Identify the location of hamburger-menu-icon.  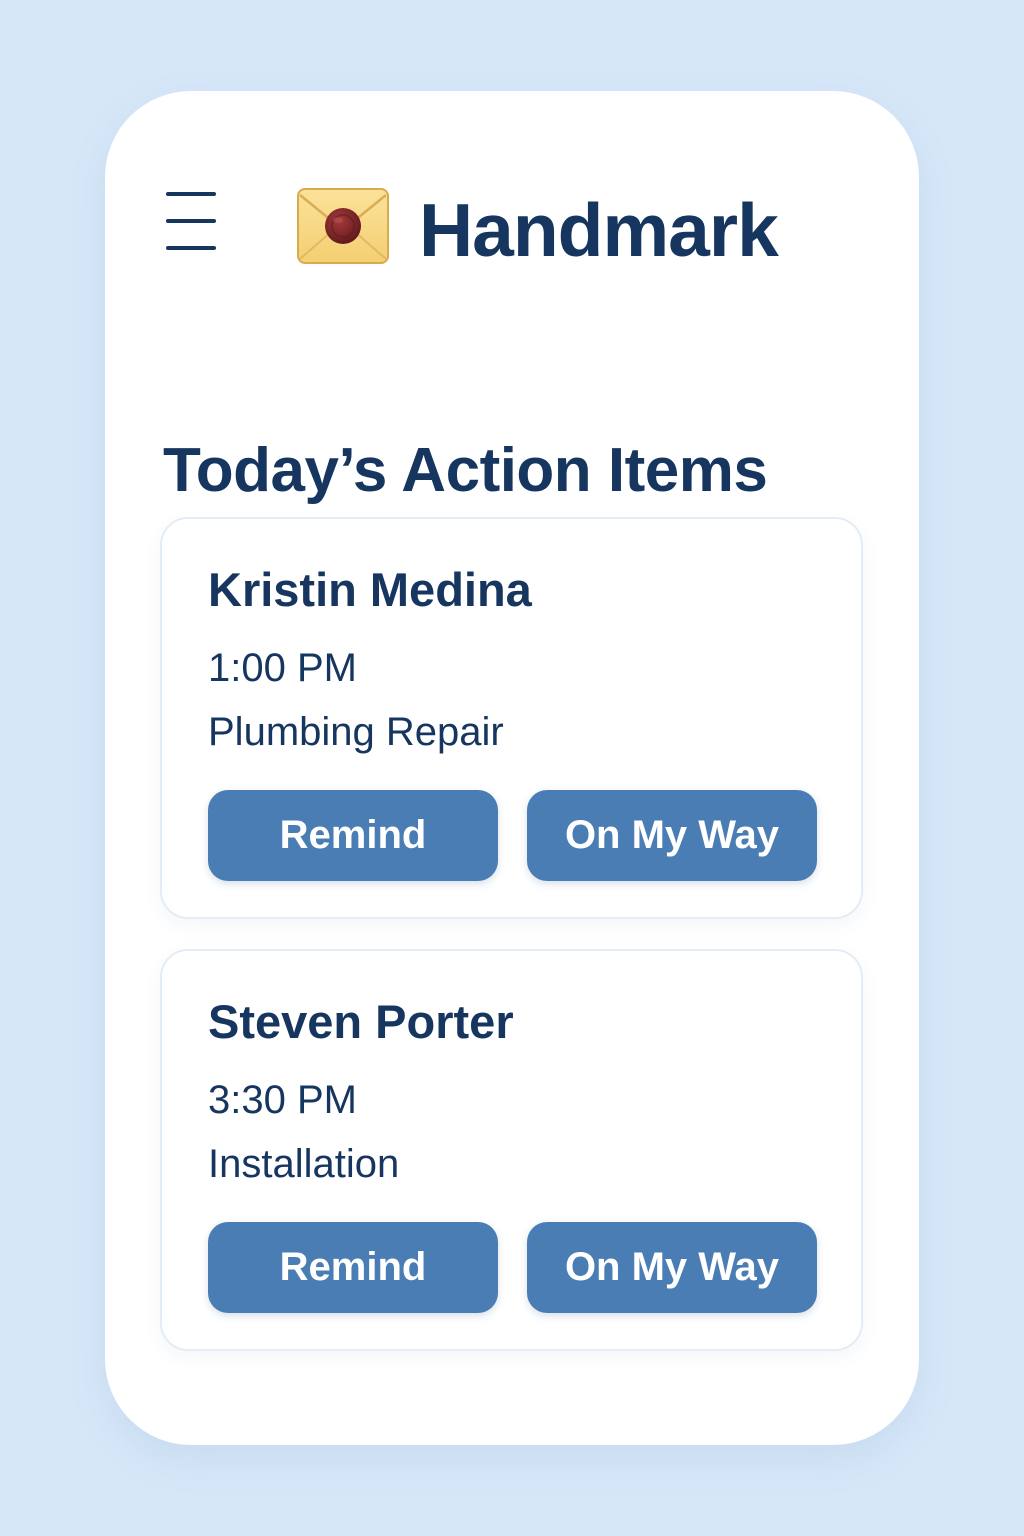
(191, 222).